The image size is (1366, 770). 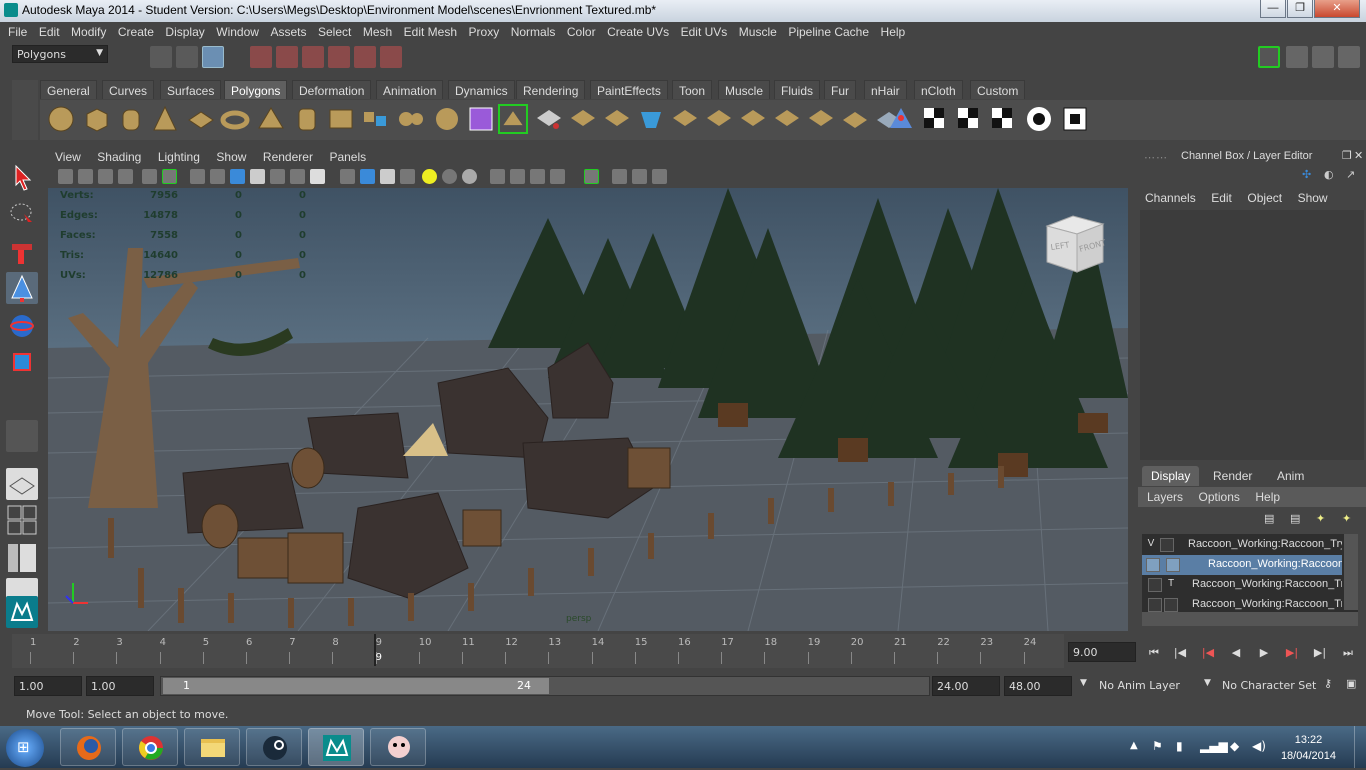 What do you see at coordinates (517, 176) in the screenshot?
I see `motion-blur-icon` at bounding box center [517, 176].